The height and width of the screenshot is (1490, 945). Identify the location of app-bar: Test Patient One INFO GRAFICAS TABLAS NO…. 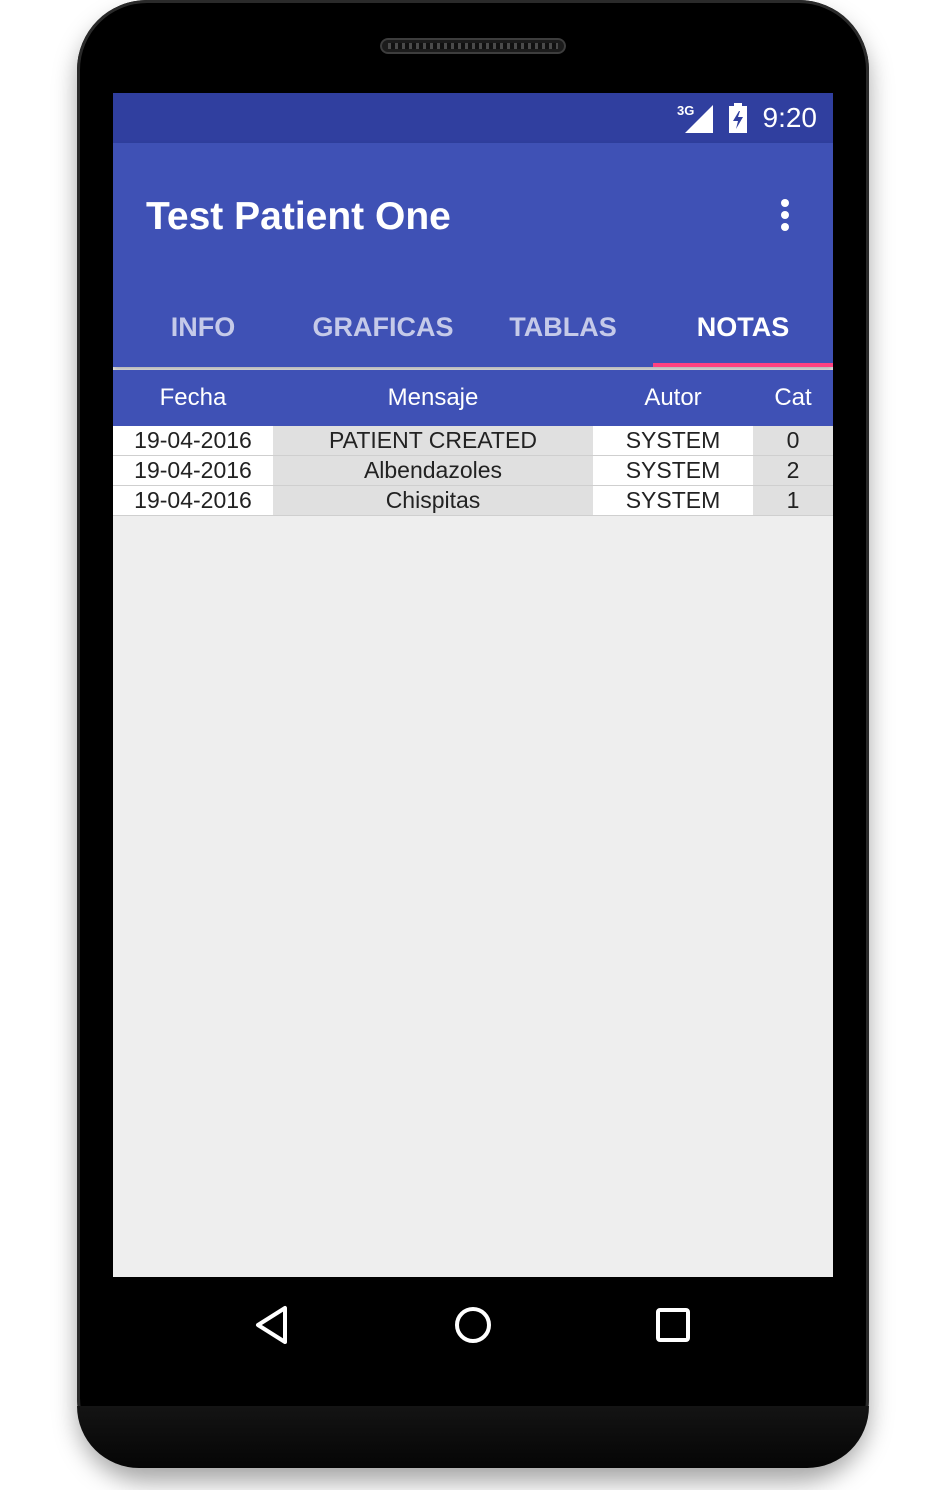
(473, 255).